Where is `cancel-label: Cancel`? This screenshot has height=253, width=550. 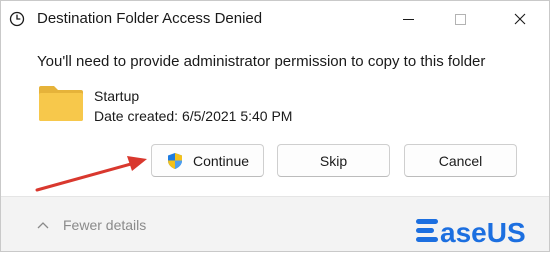 cancel-label: Cancel is located at coordinates (460, 160).